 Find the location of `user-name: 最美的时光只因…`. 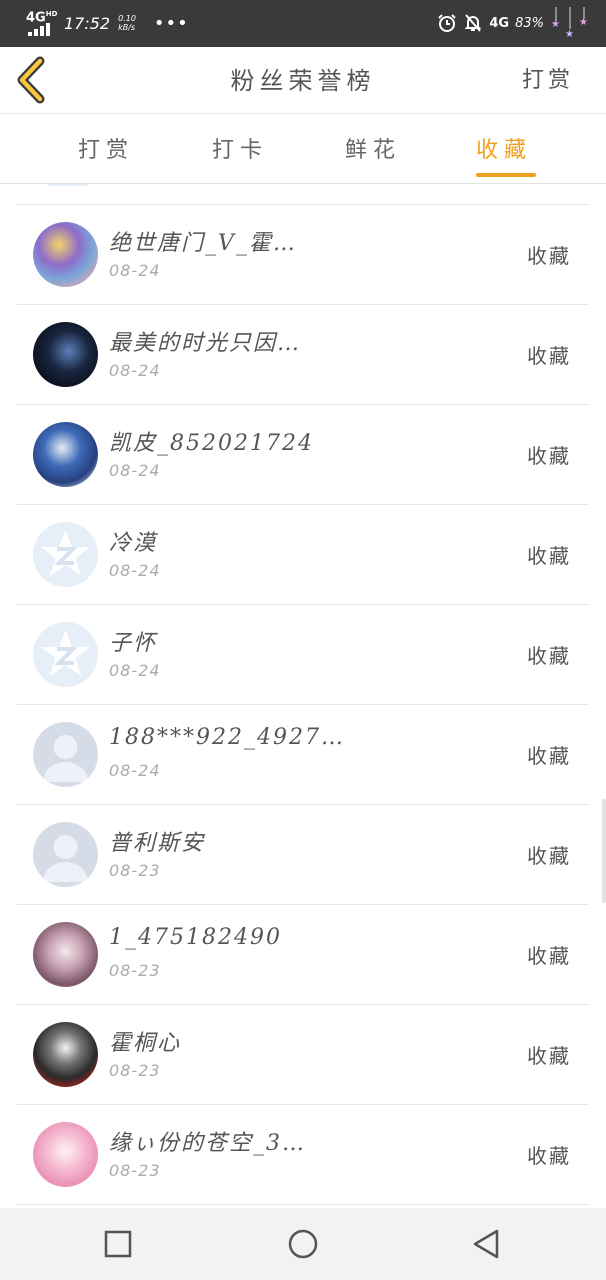

user-name: 最美的时光只因… is located at coordinates (205, 343).